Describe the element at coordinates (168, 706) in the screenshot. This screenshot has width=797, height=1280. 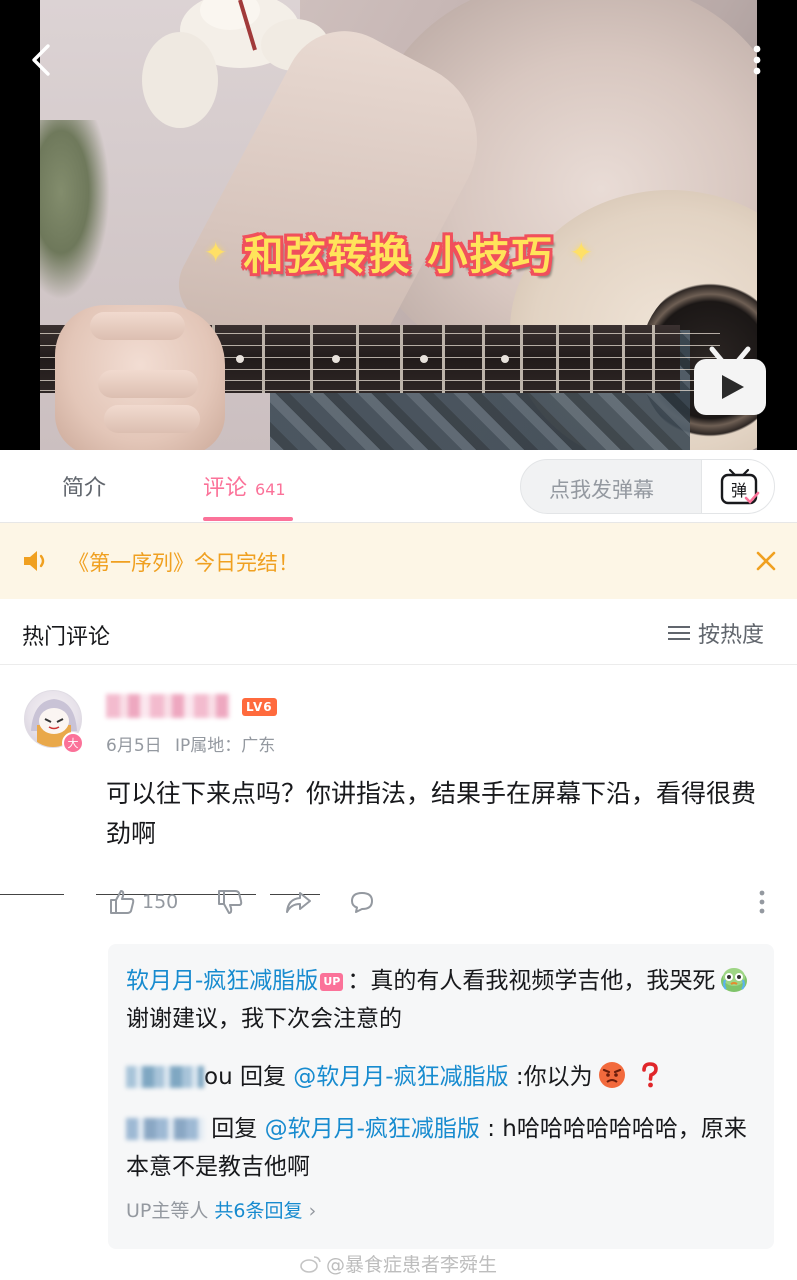
I see `username-blurred` at that location.